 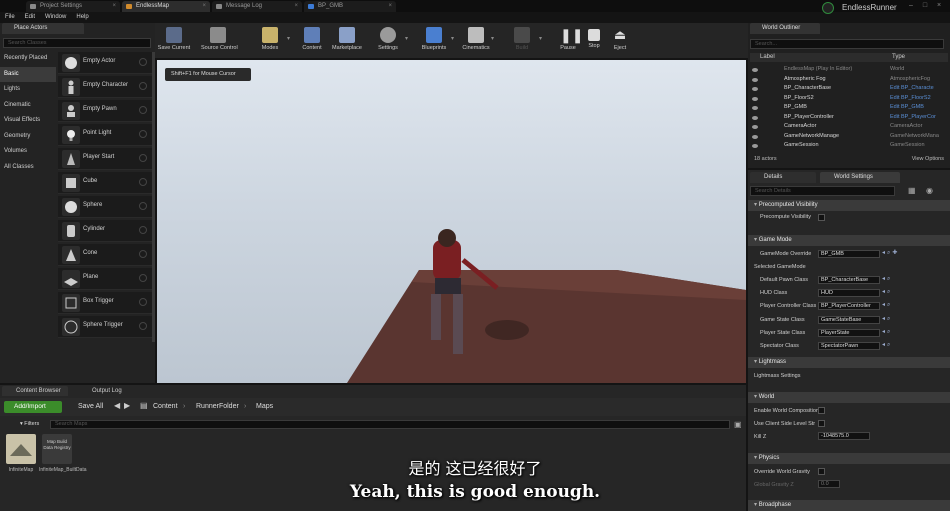 I want to click on spectator-class-select: SpectatorPawn, so click(x=849, y=346).